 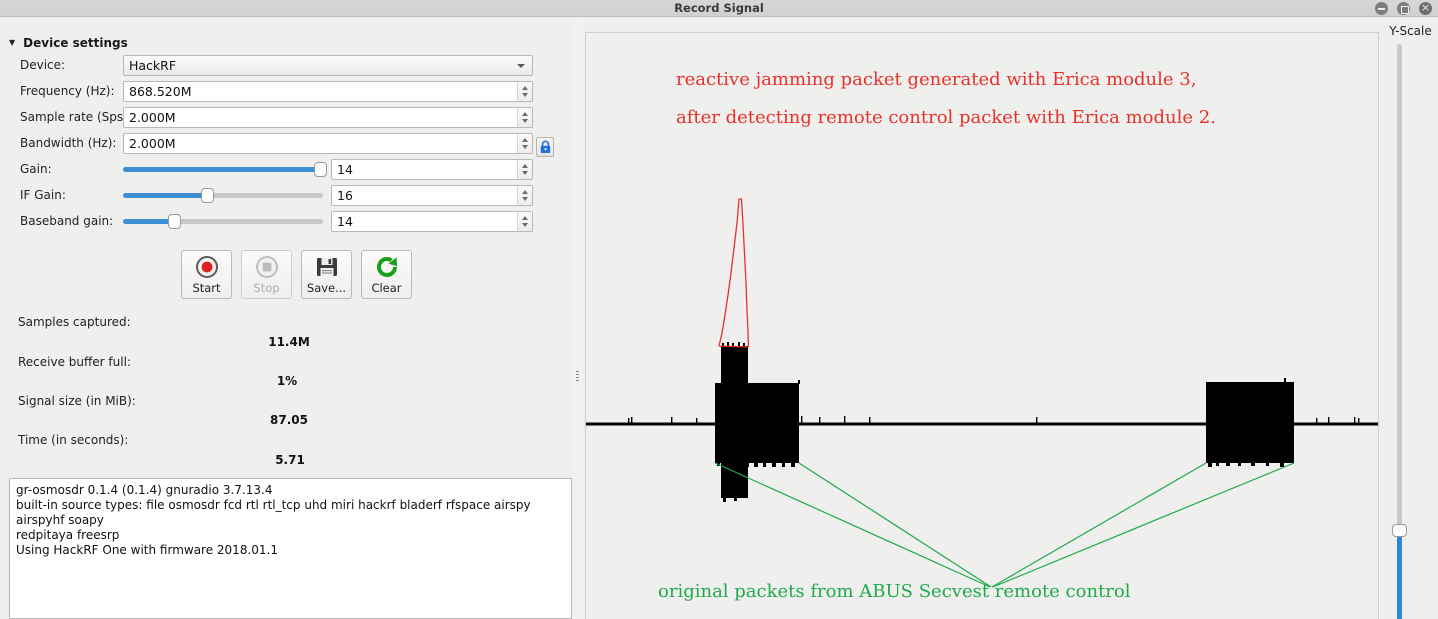 What do you see at coordinates (206, 266) in the screenshot?
I see `record-icon` at bounding box center [206, 266].